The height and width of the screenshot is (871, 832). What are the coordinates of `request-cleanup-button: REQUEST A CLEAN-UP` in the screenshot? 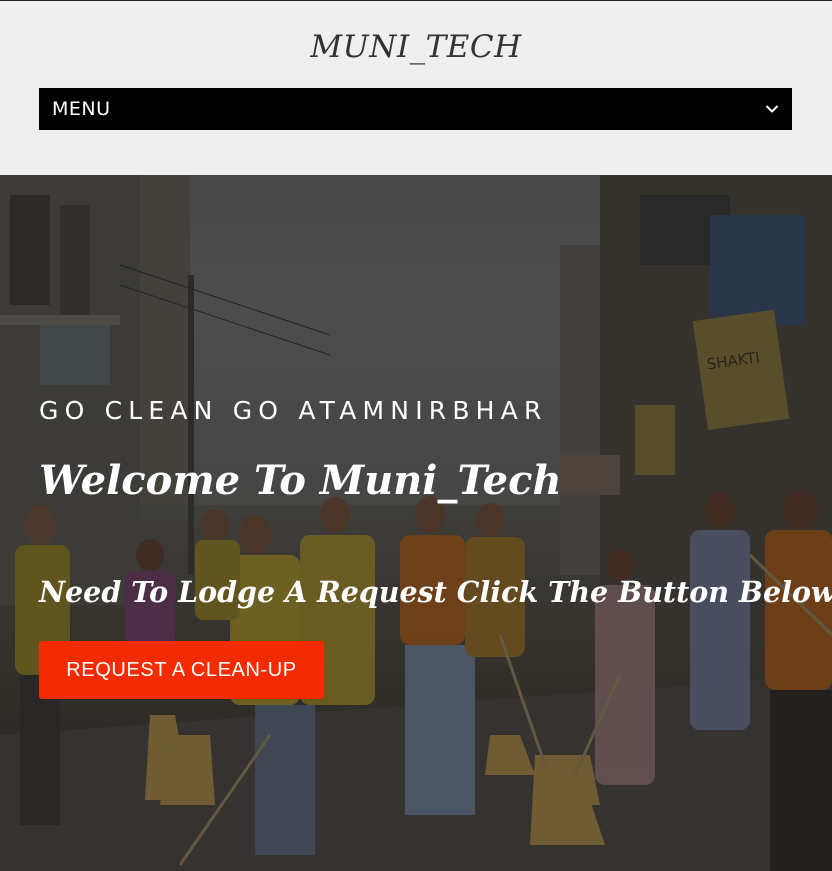 It's located at (181, 670).